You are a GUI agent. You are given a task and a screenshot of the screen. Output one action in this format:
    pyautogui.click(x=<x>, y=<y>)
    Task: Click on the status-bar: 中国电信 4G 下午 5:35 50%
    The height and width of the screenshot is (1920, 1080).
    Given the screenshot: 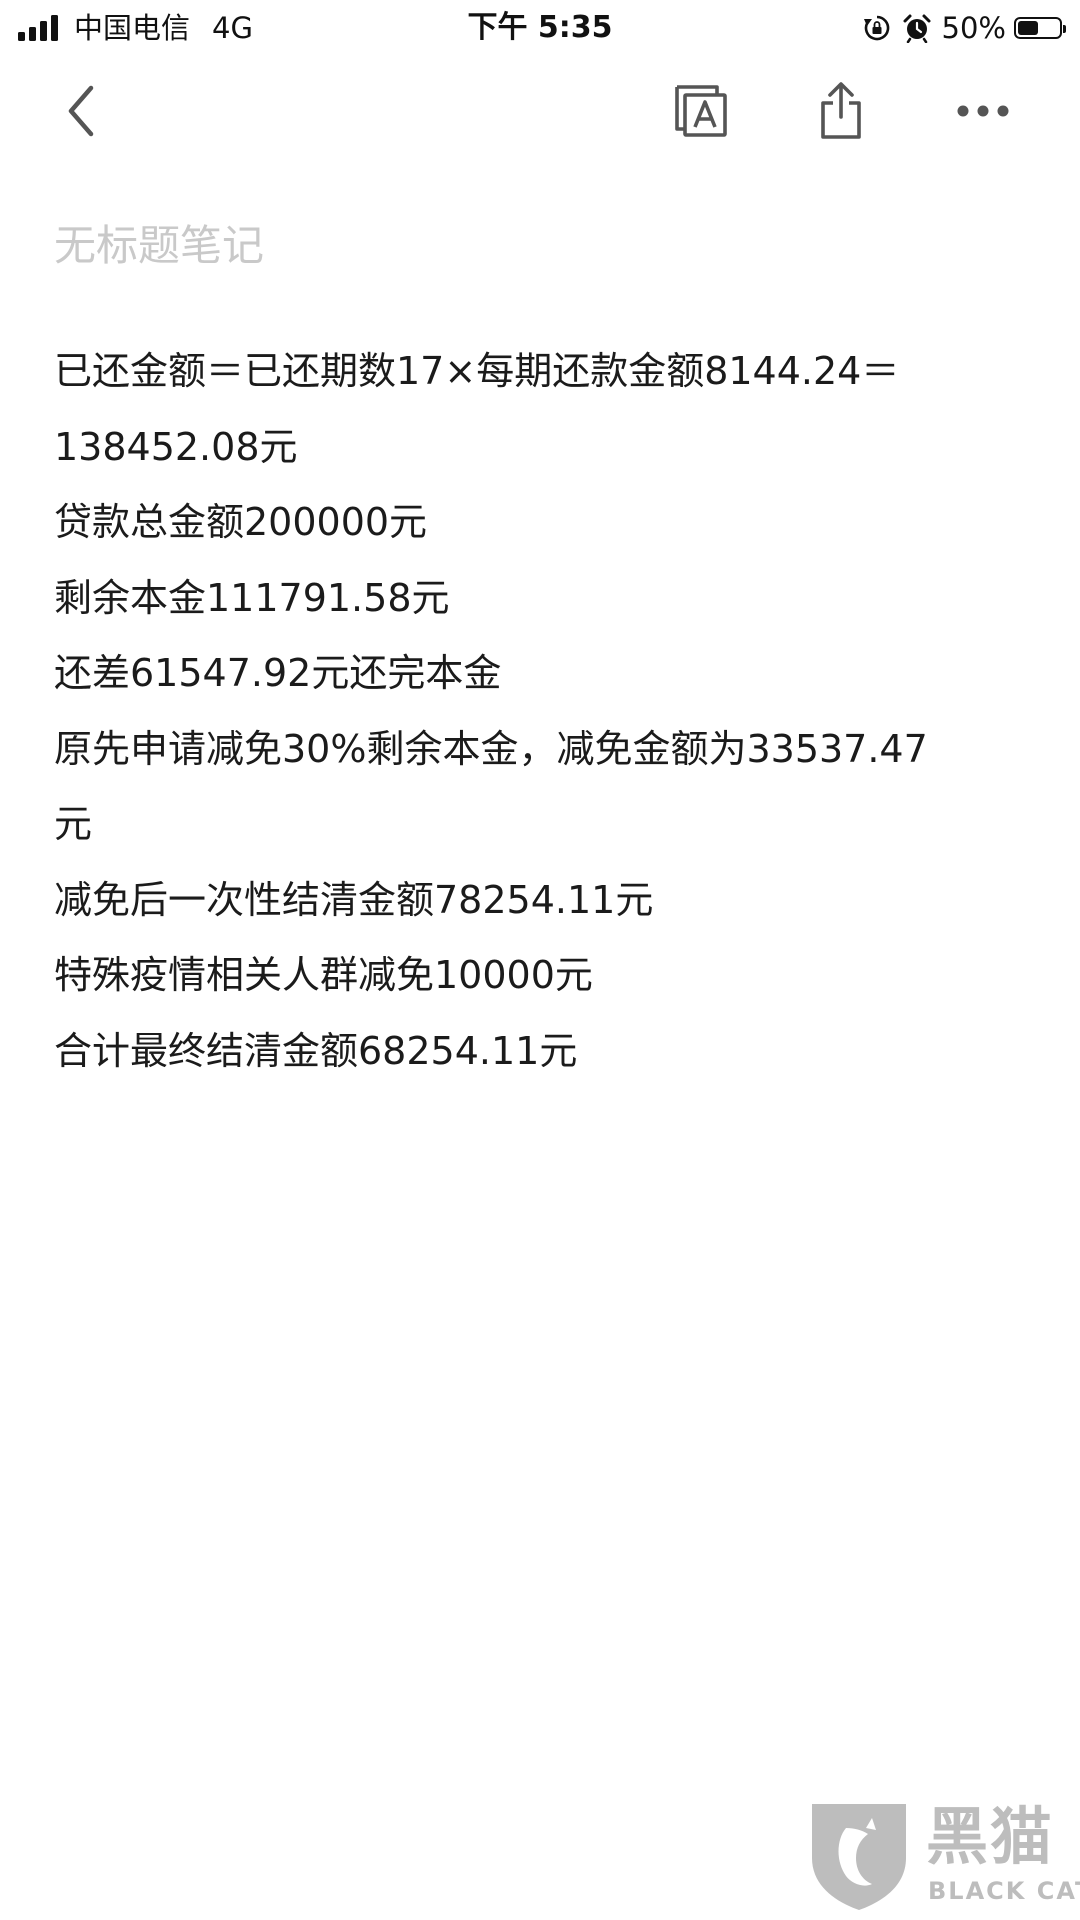 What is the action you would take?
    pyautogui.click(x=540, y=28)
    